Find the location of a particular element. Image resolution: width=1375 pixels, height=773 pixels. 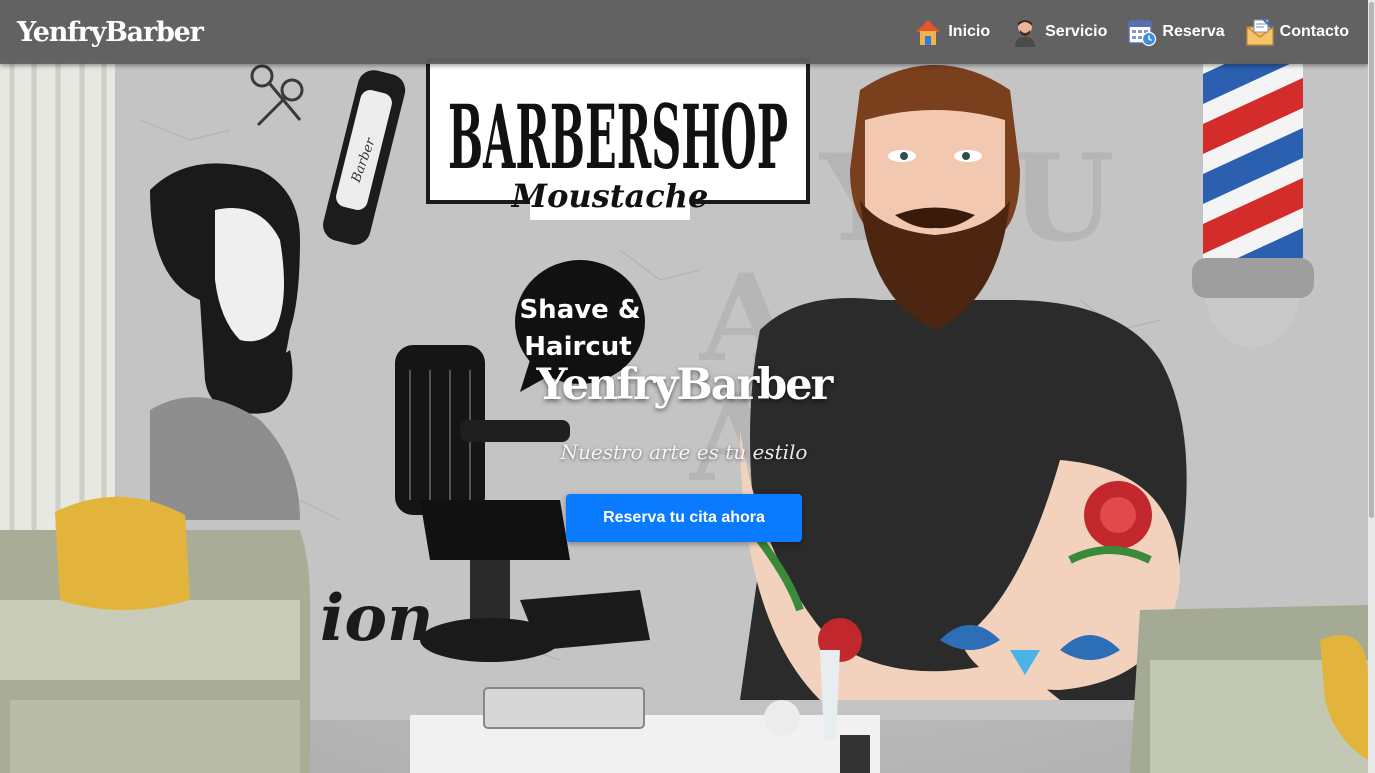

hero-title: YenfryBarber is located at coordinates (685, 385).